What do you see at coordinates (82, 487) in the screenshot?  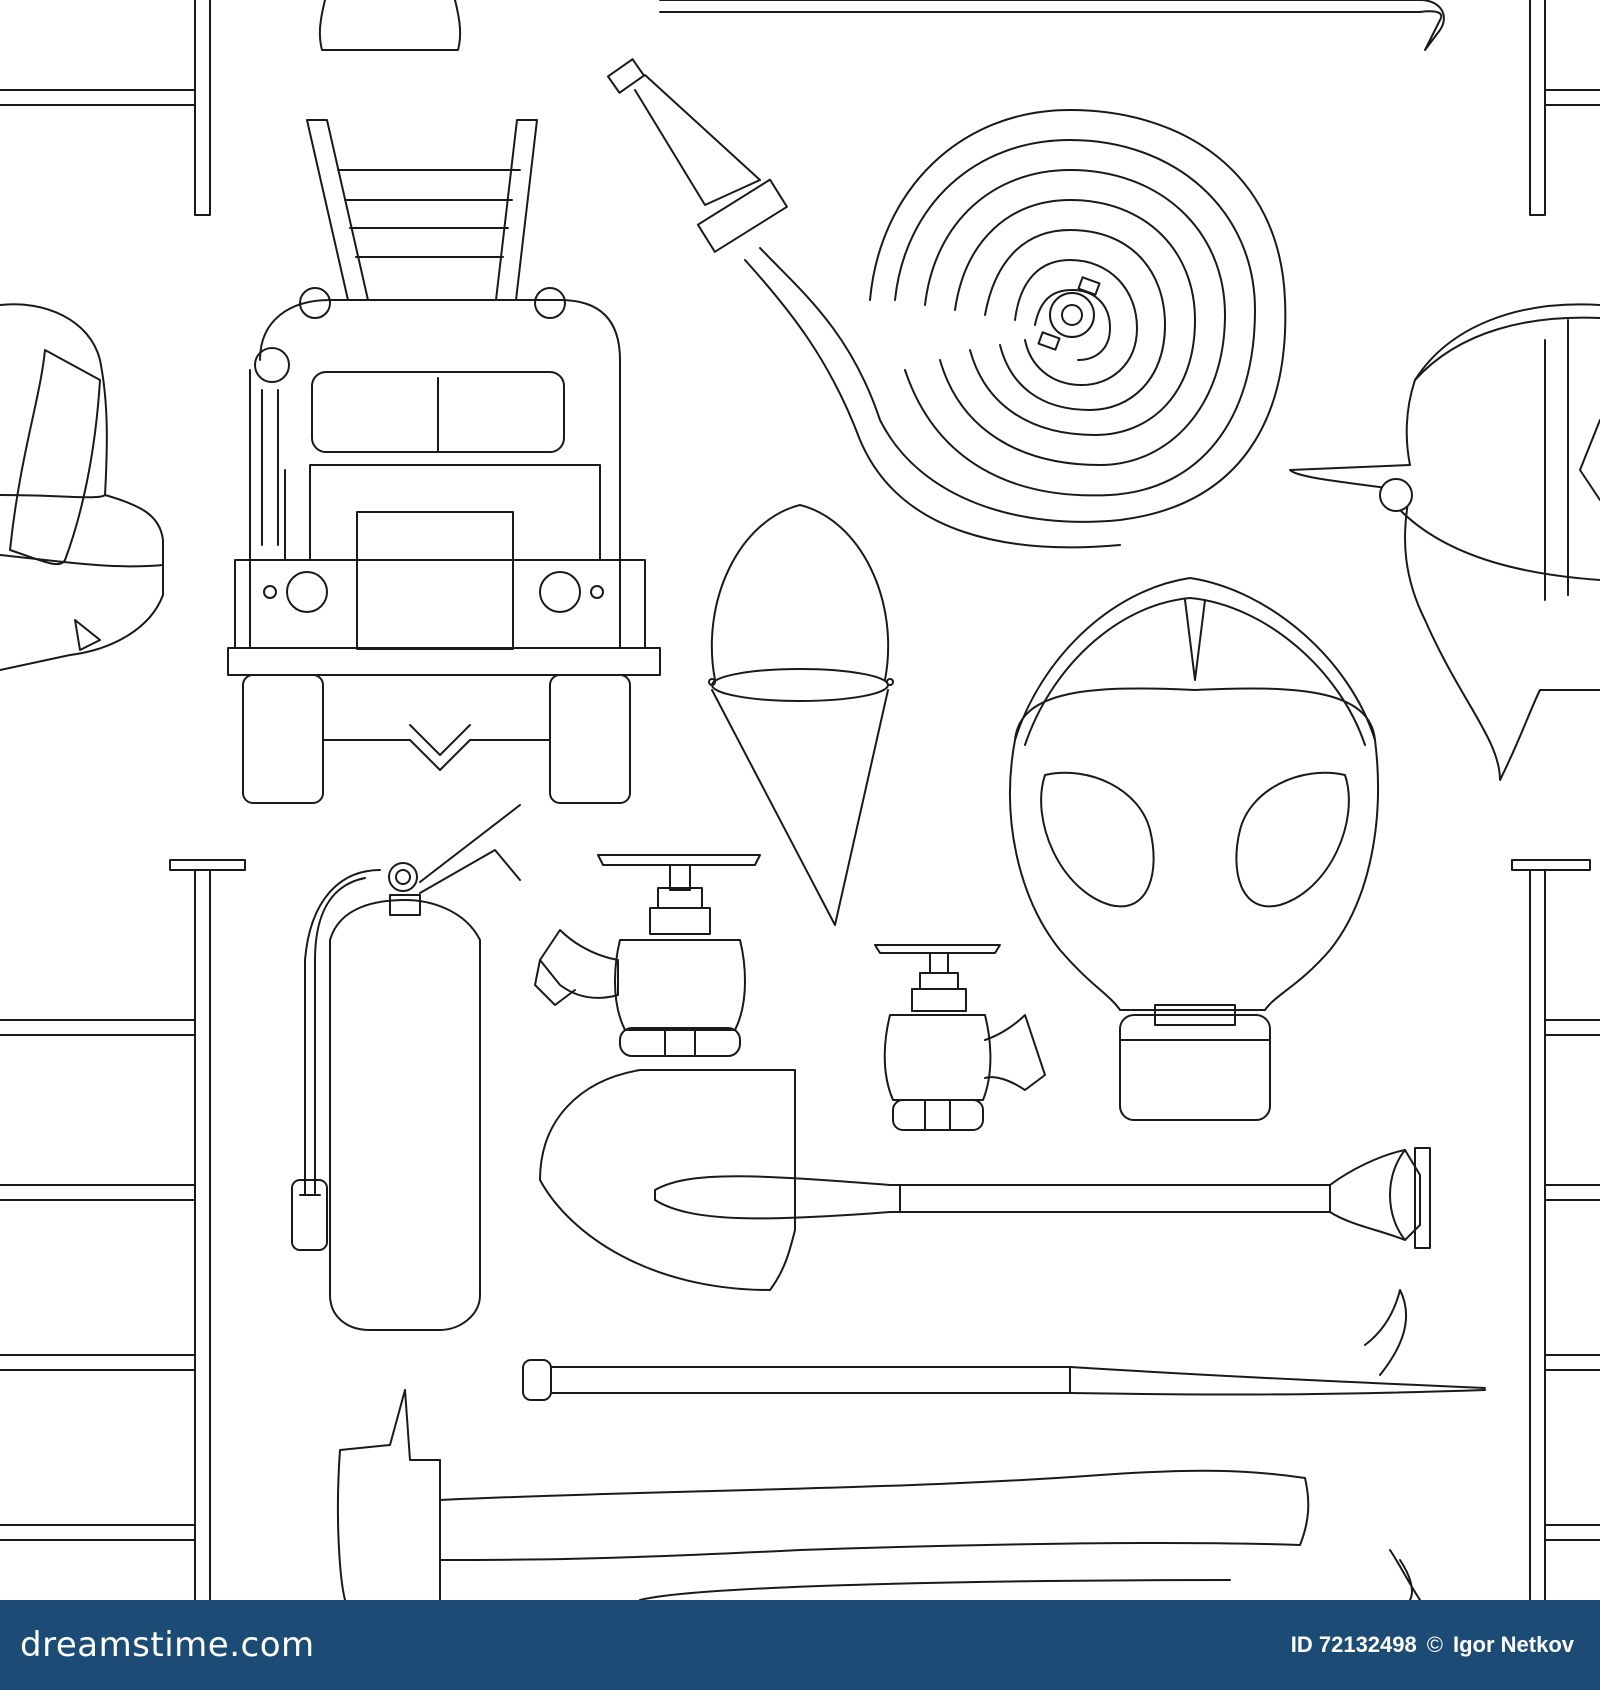 I see `helmet-left-partial` at bounding box center [82, 487].